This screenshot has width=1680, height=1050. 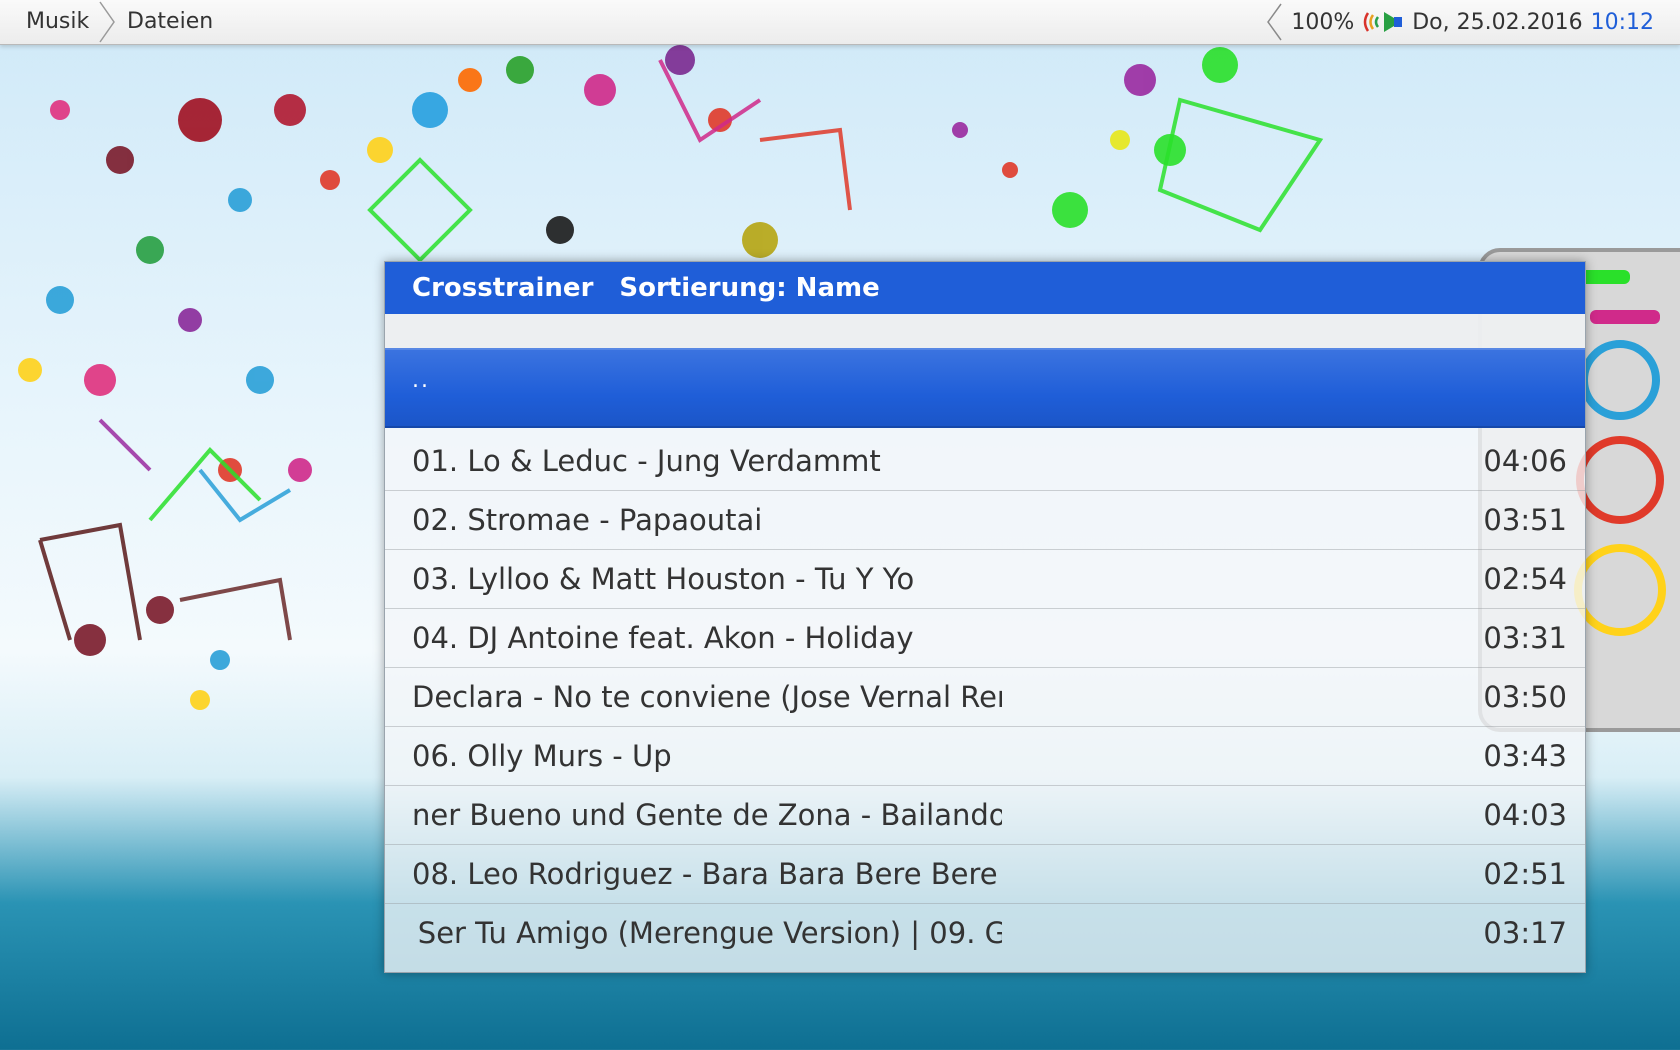 I want to click on sort-label: Sortierung: Name, so click(x=749, y=288).